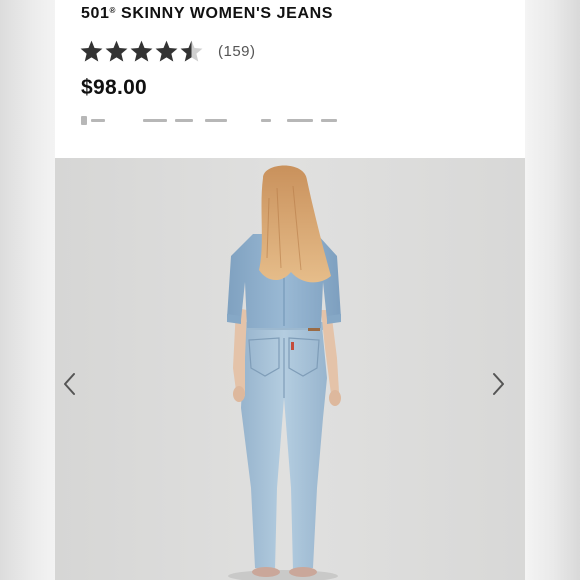  What do you see at coordinates (207, 13) in the screenshot?
I see `product-title: 501® SKINNY WOMEN'S JEANS` at bounding box center [207, 13].